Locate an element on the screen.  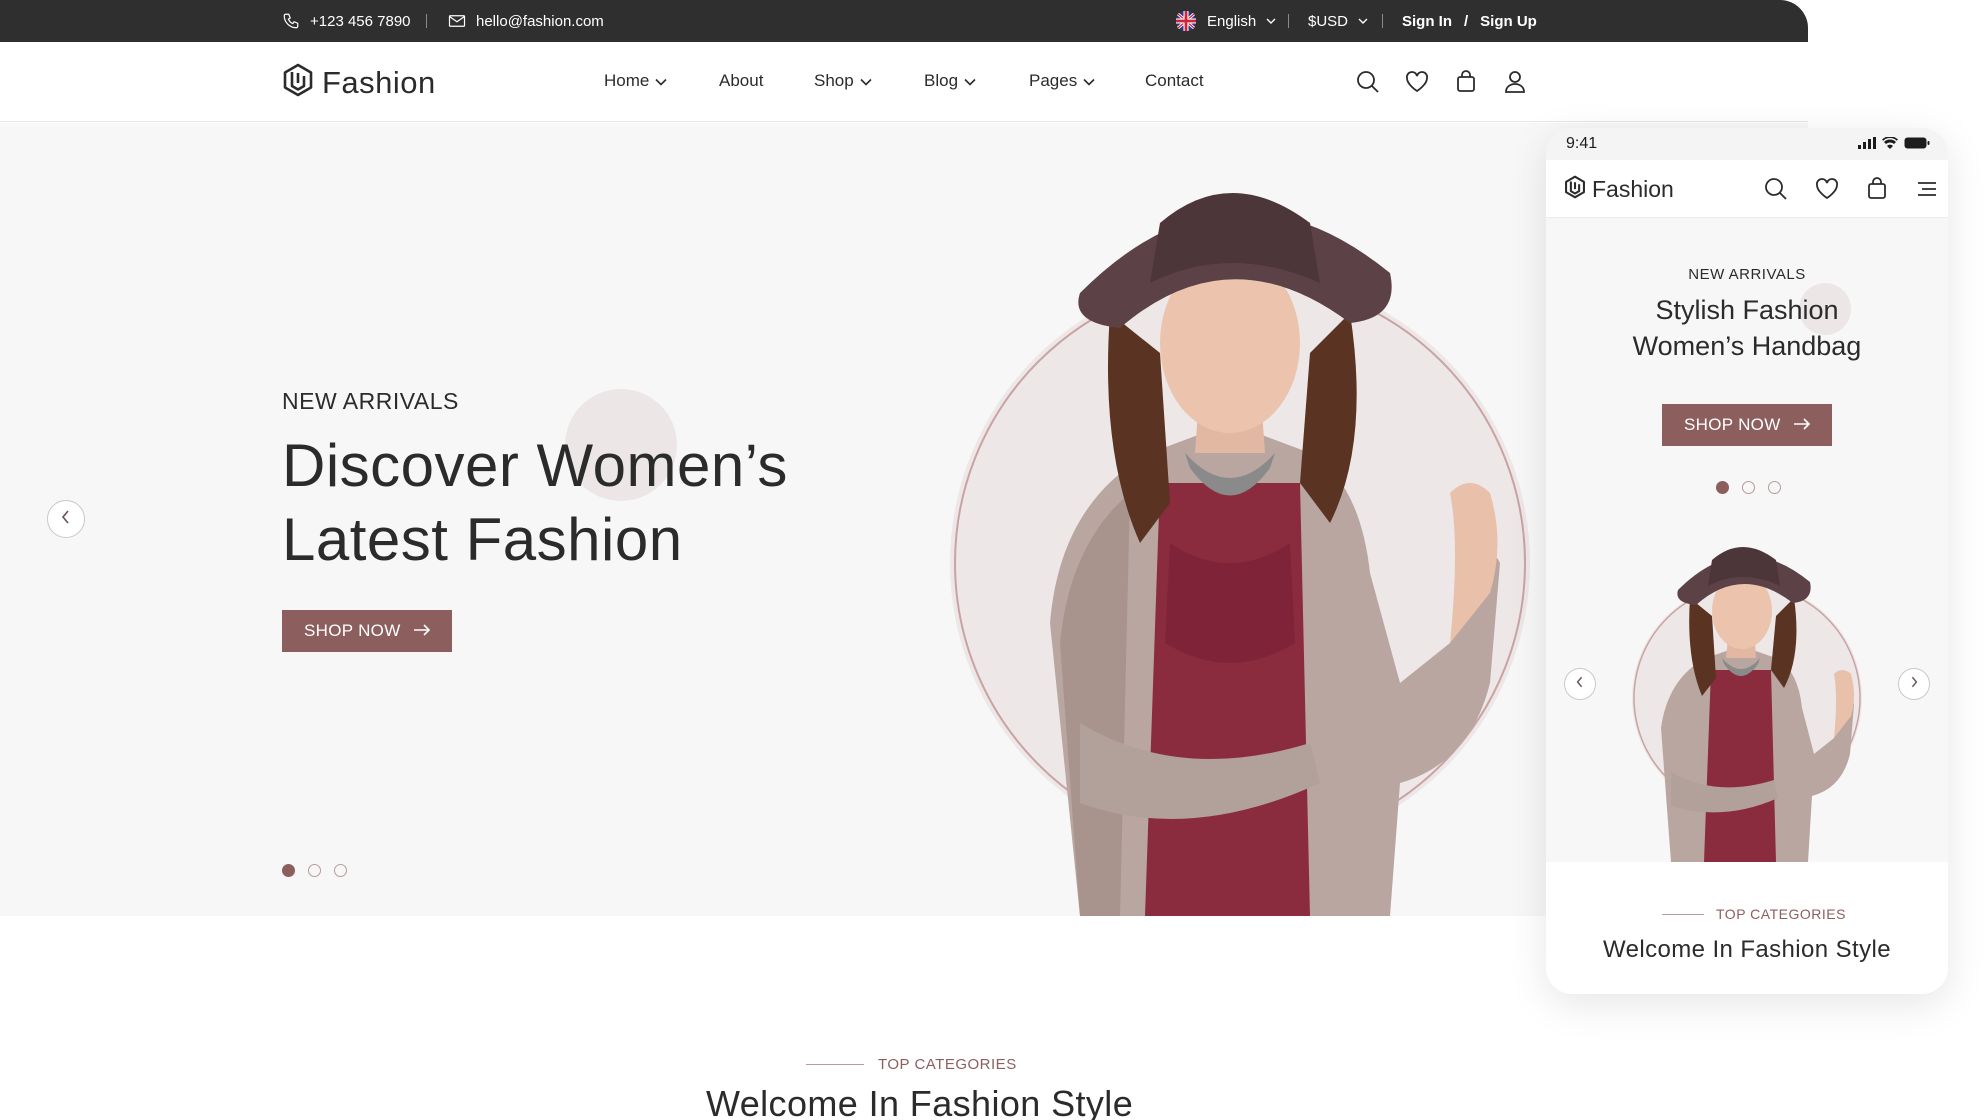
sign-up-link: Sign Up is located at coordinates (1508, 21).